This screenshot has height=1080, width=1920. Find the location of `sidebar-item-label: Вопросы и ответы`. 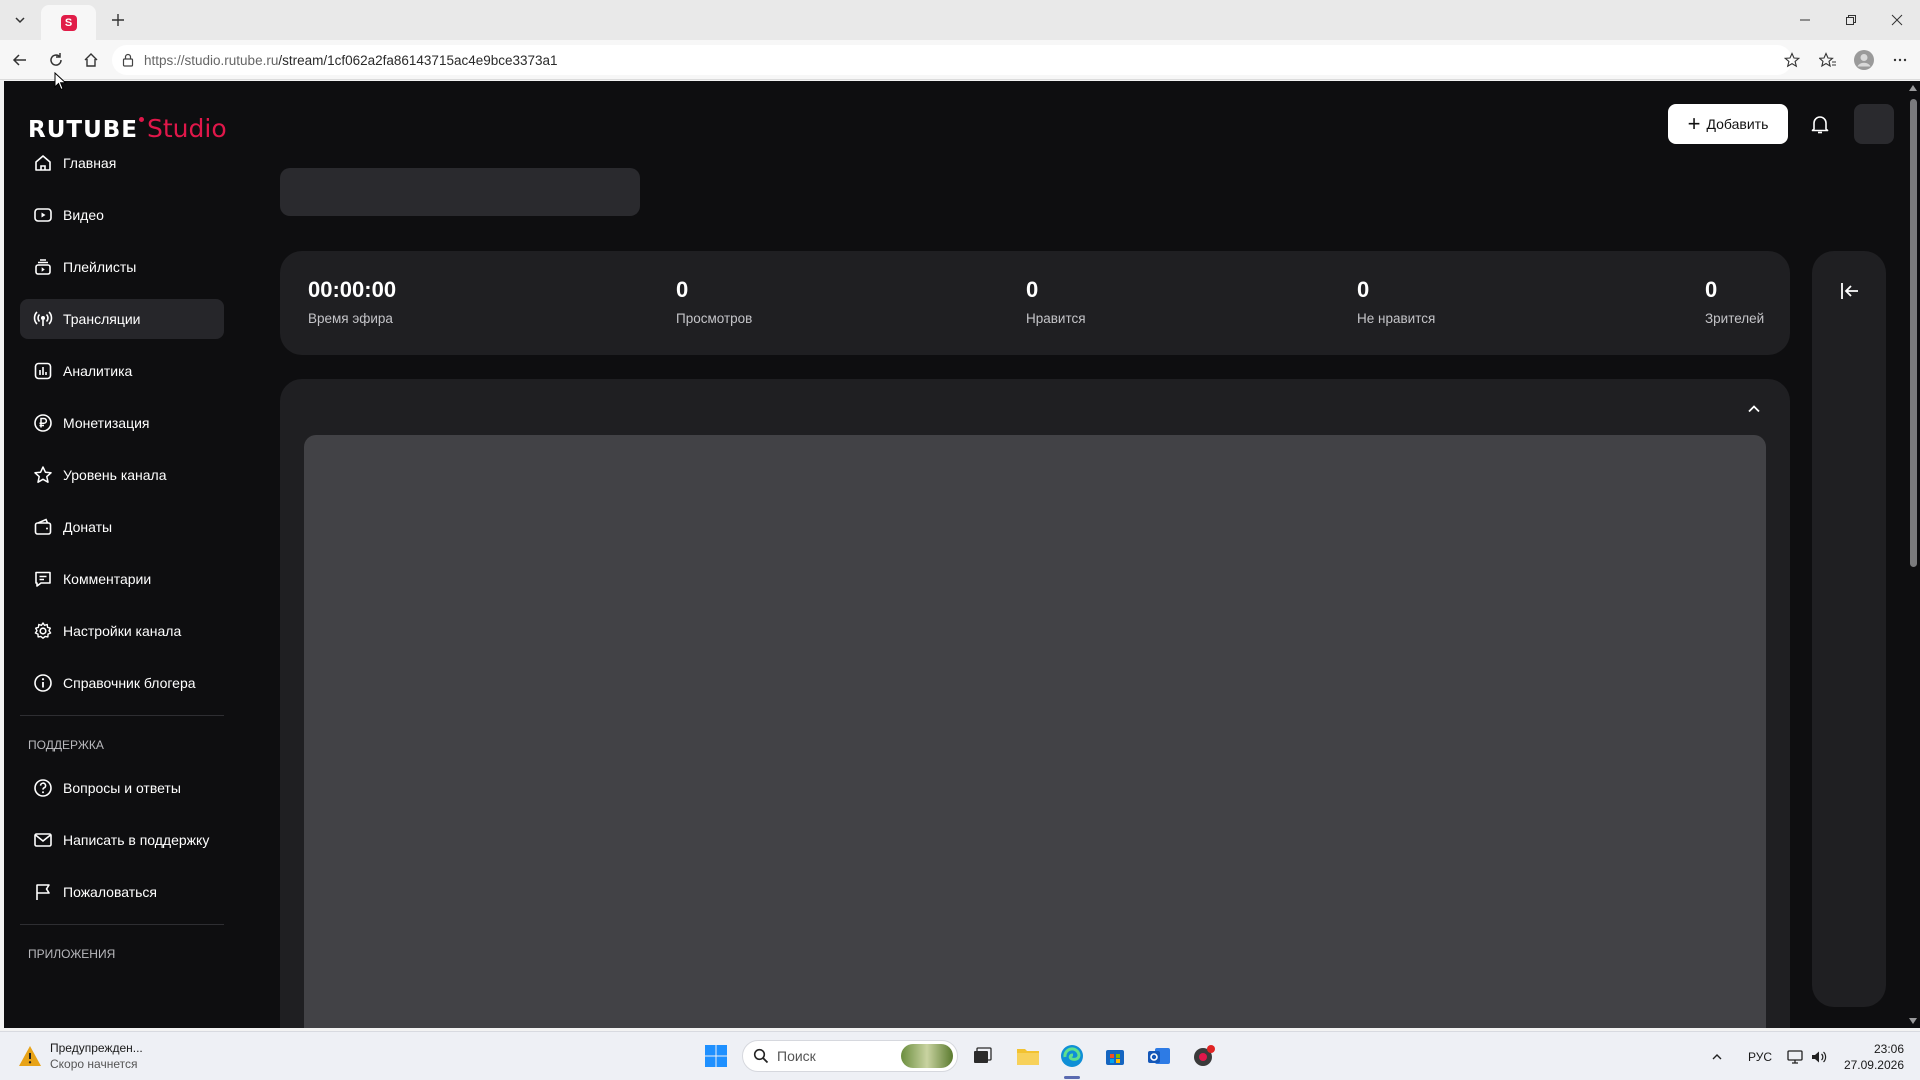

sidebar-item-label: Вопросы и ответы is located at coordinates (122, 788).